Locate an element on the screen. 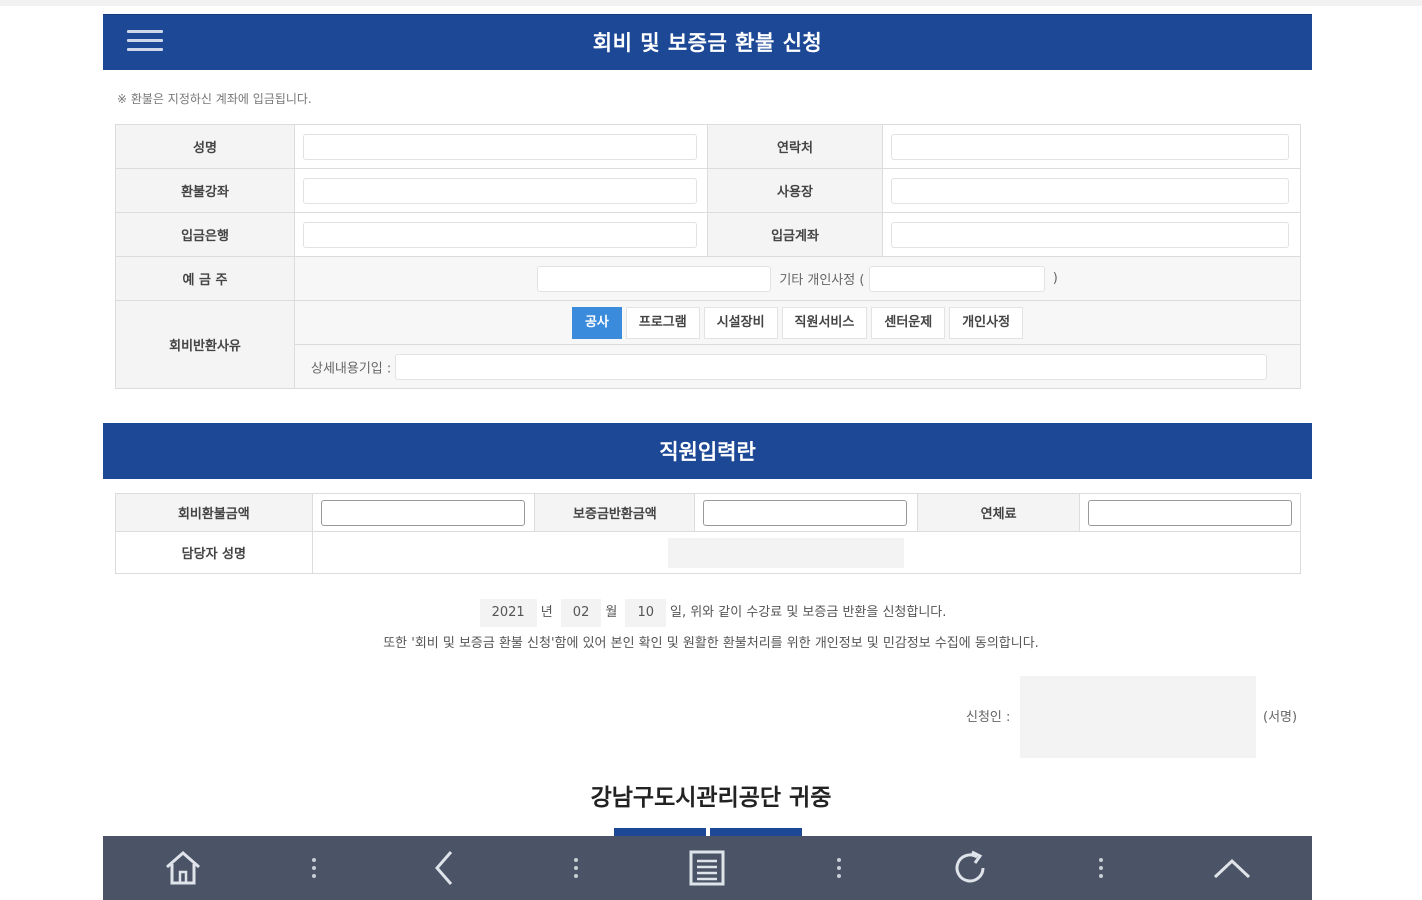  name-label: 성명 is located at coordinates (205, 146).